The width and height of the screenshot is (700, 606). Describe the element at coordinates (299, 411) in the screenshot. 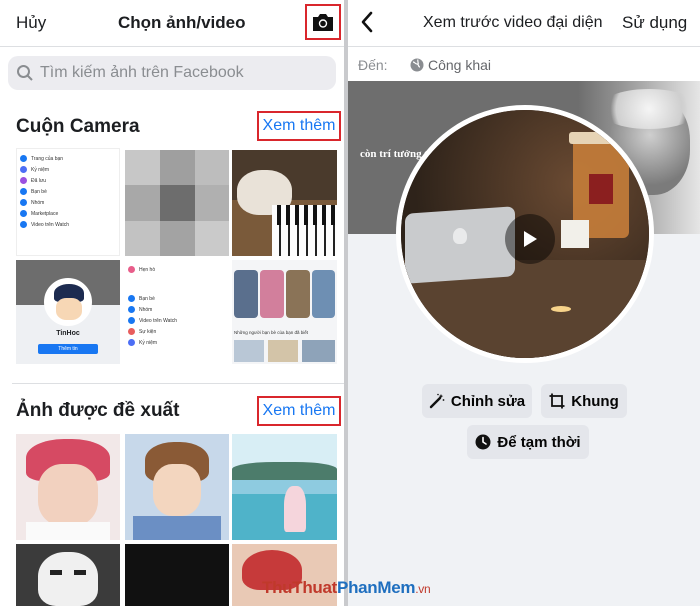

I see `suggested-see-more-button: Xem thêm` at that location.